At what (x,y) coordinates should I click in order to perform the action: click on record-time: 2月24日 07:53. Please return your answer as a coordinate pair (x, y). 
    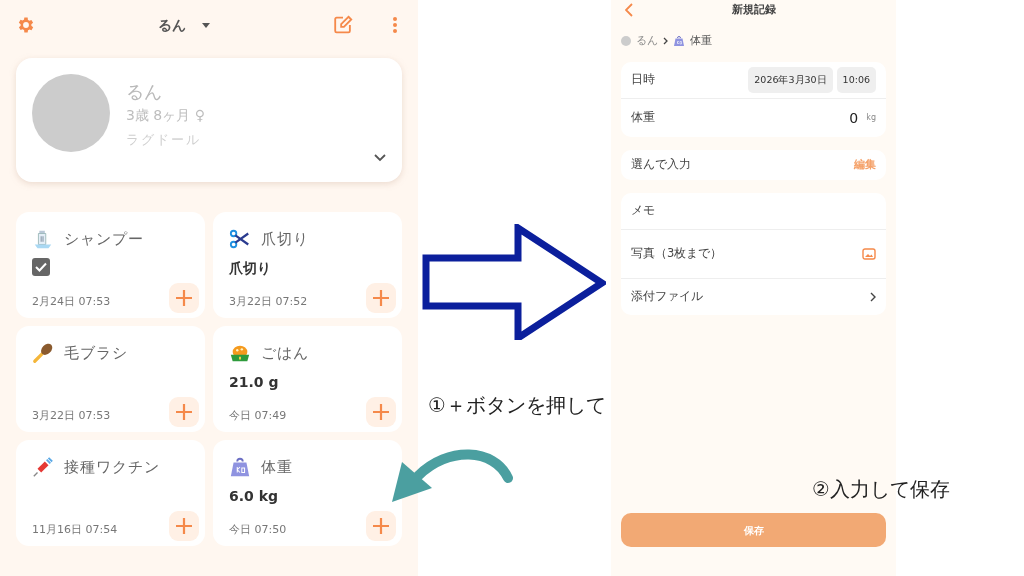
    Looking at the image, I should click on (71, 301).